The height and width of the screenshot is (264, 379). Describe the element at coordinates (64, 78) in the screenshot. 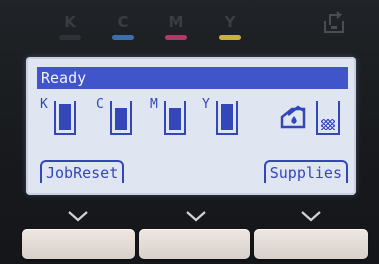

I see `status-text: Ready` at that location.